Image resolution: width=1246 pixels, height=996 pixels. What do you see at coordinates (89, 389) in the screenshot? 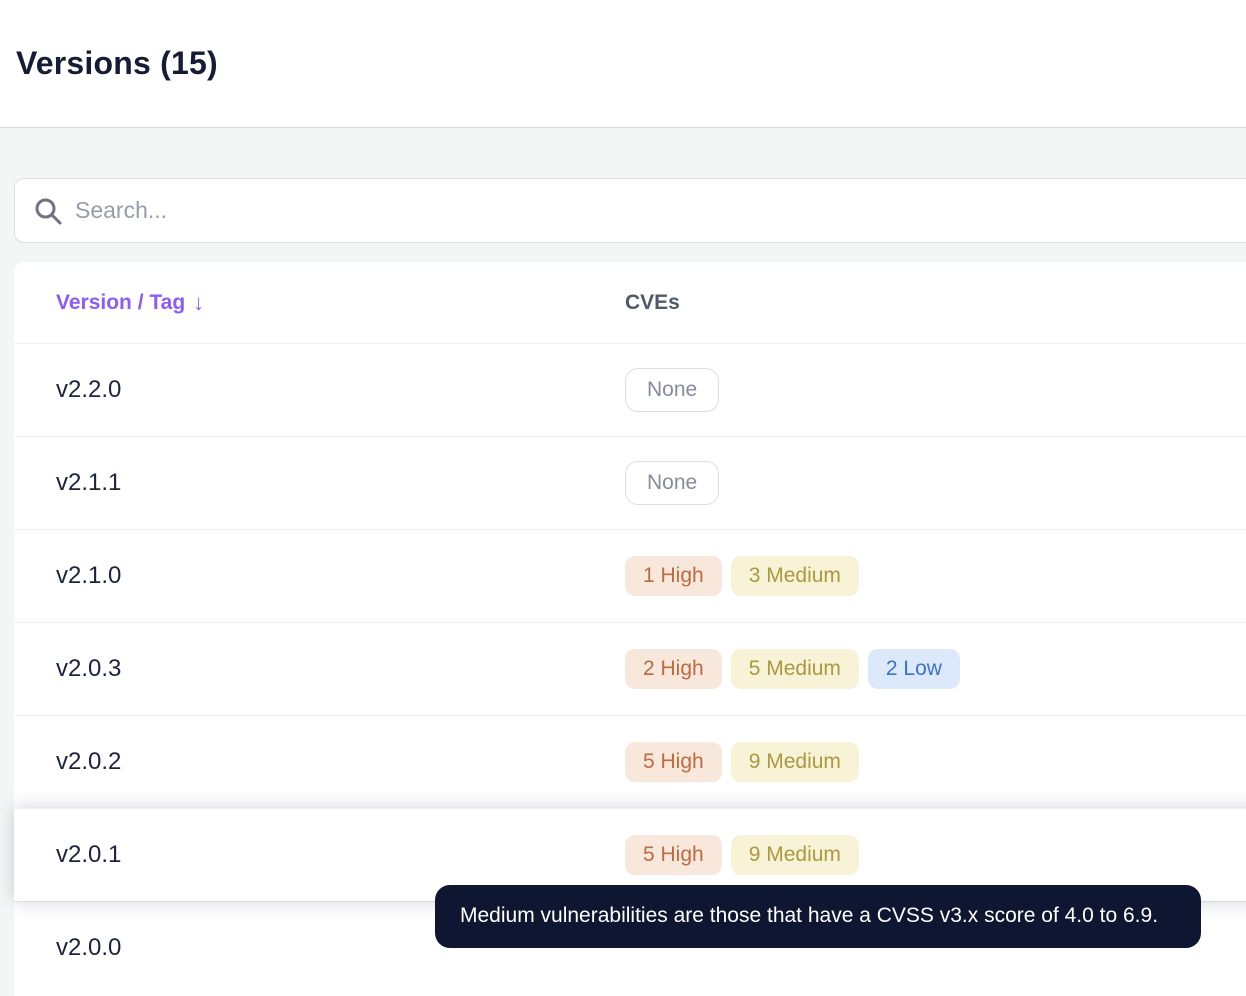
I see `version-label: v2.2.0` at bounding box center [89, 389].